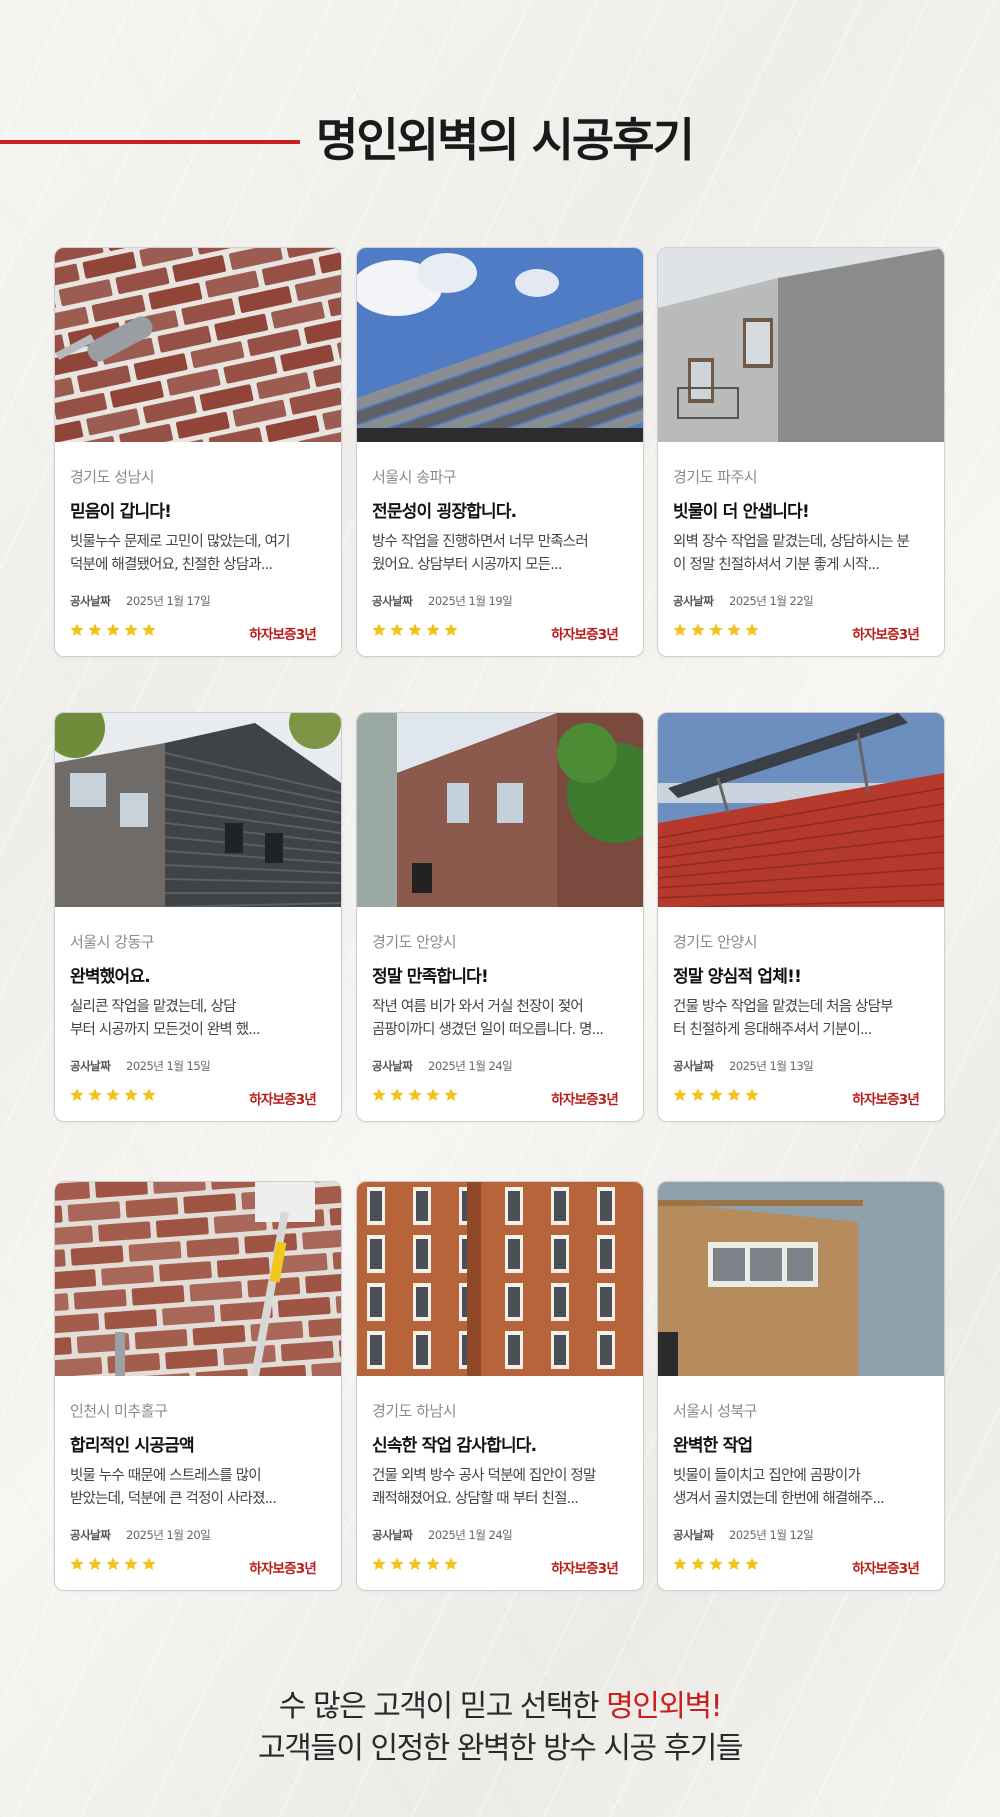 The width and height of the screenshot is (1000, 1817). Describe the element at coordinates (500, 1748) in the screenshot. I see `closing-line-2: 고객들이 인정한 완벽한 방수 시공 후기들` at that location.